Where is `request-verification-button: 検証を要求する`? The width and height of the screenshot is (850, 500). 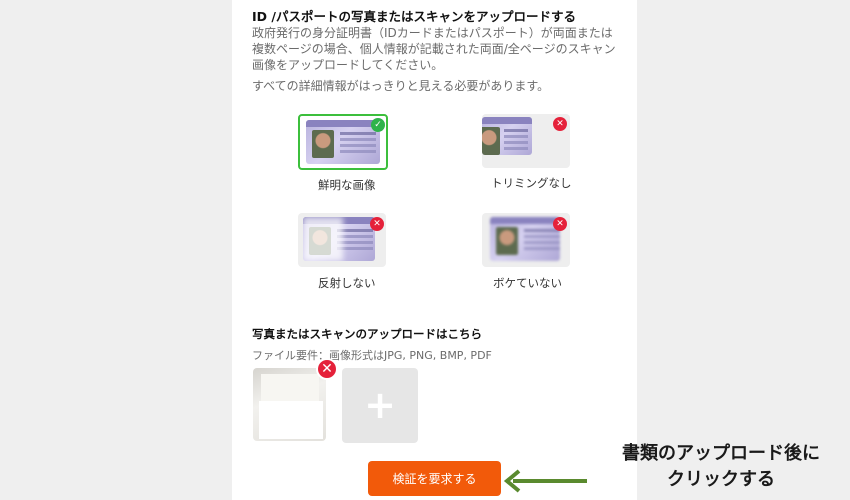
request-verification-button: 検証を要求する is located at coordinates (434, 478).